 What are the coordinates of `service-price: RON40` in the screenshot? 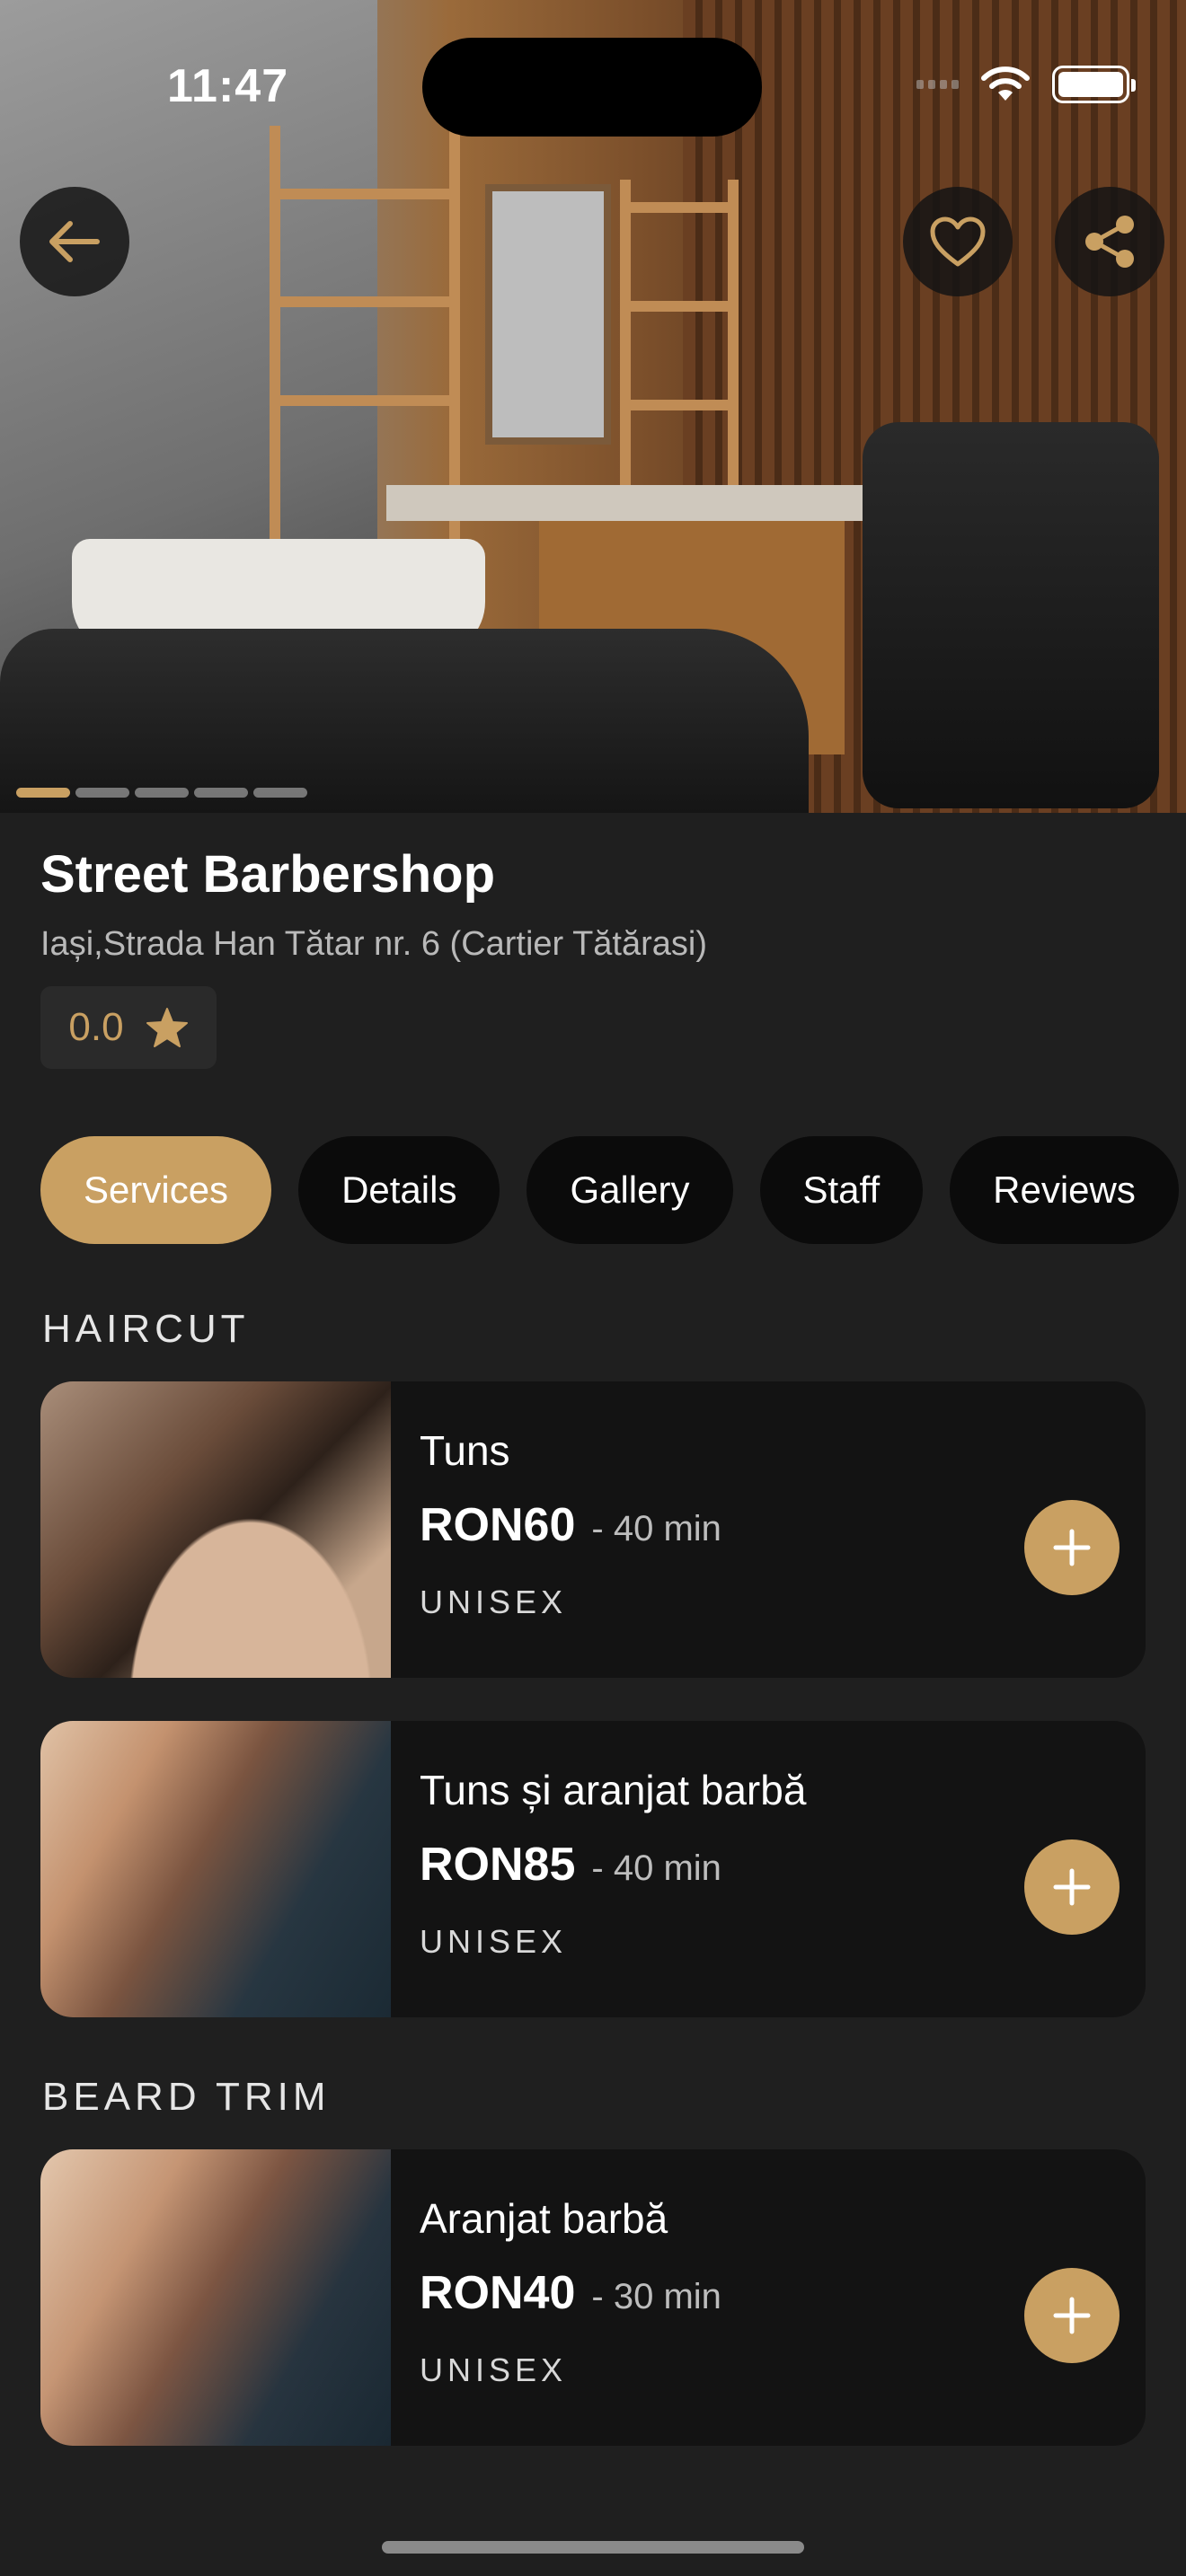 It's located at (498, 2293).